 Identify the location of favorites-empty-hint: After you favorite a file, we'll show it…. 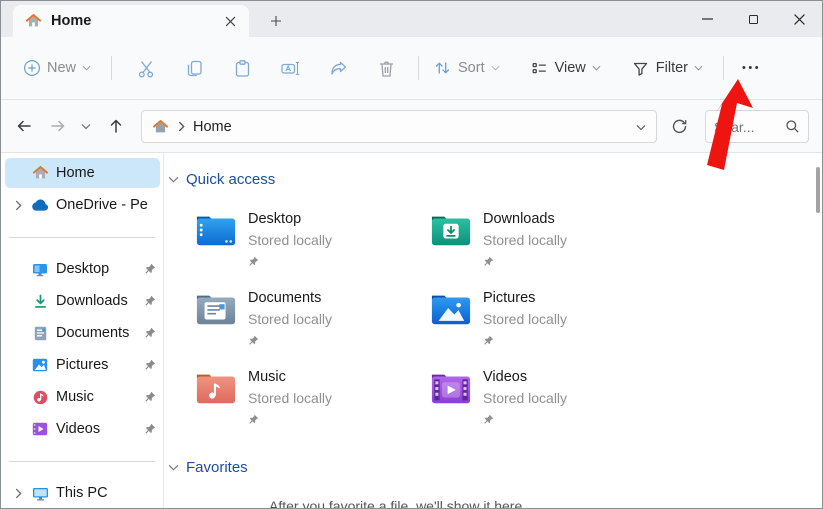
(396, 503).